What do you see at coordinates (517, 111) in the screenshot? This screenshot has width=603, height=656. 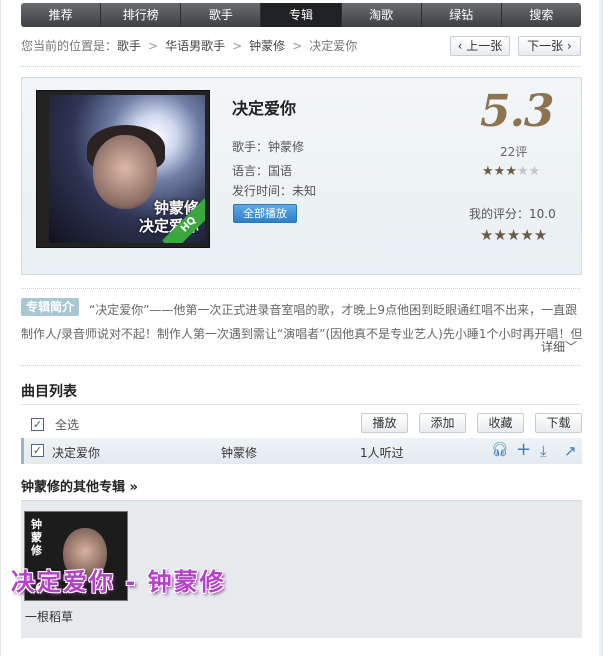 I see `album-score: 5.3` at bounding box center [517, 111].